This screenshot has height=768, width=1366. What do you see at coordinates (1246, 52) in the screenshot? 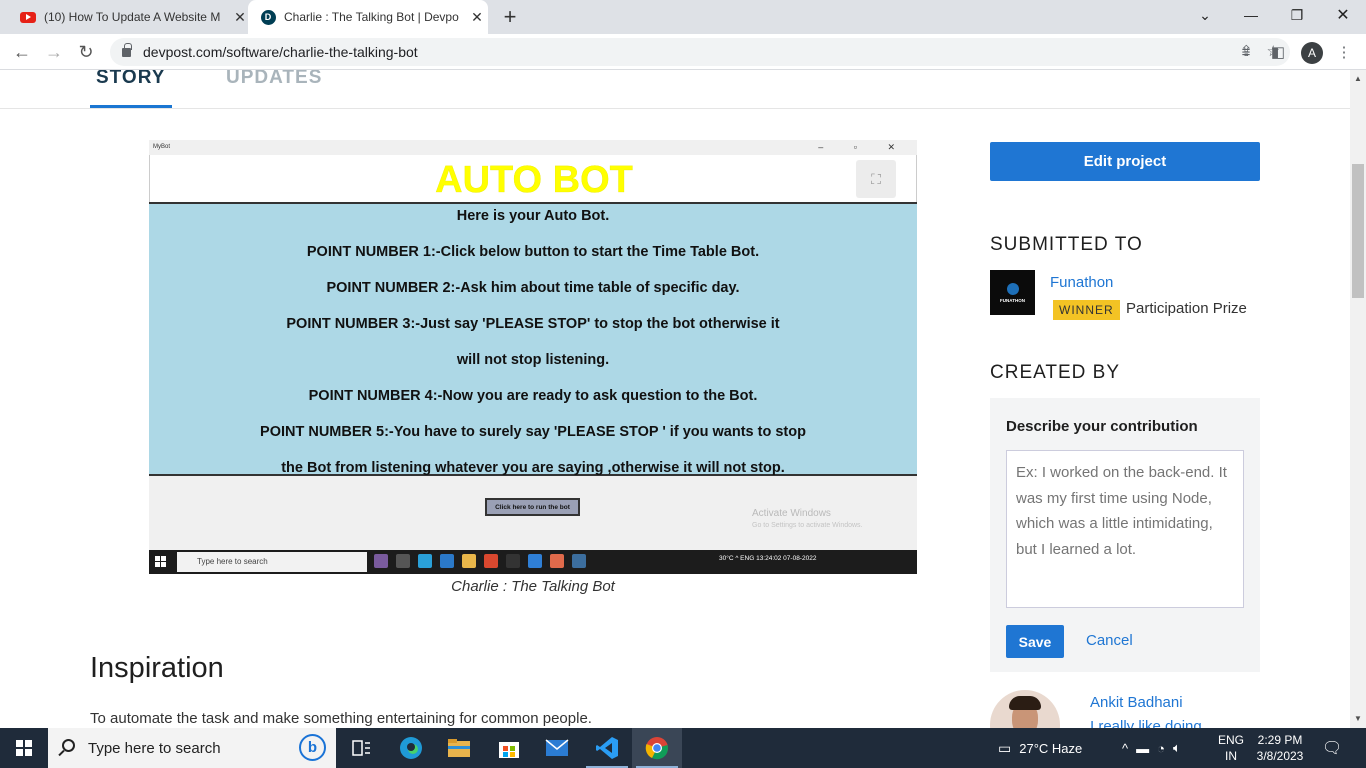
I see `reading-list-icon: ≡` at bounding box center [1246, 52].